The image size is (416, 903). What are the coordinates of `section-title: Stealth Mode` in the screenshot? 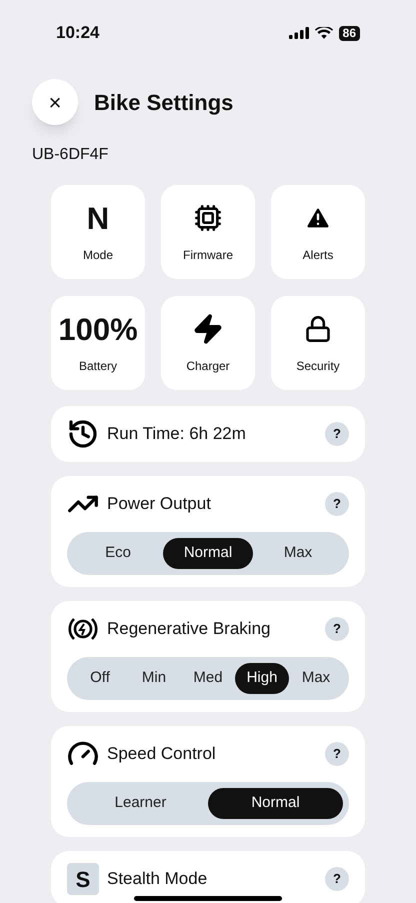 It's located at (157, 879).